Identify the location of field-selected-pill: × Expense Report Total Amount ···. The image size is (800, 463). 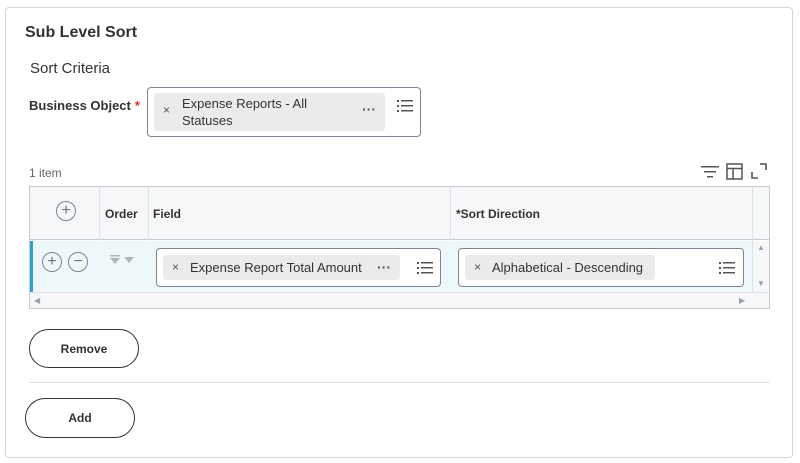
(281, 267).